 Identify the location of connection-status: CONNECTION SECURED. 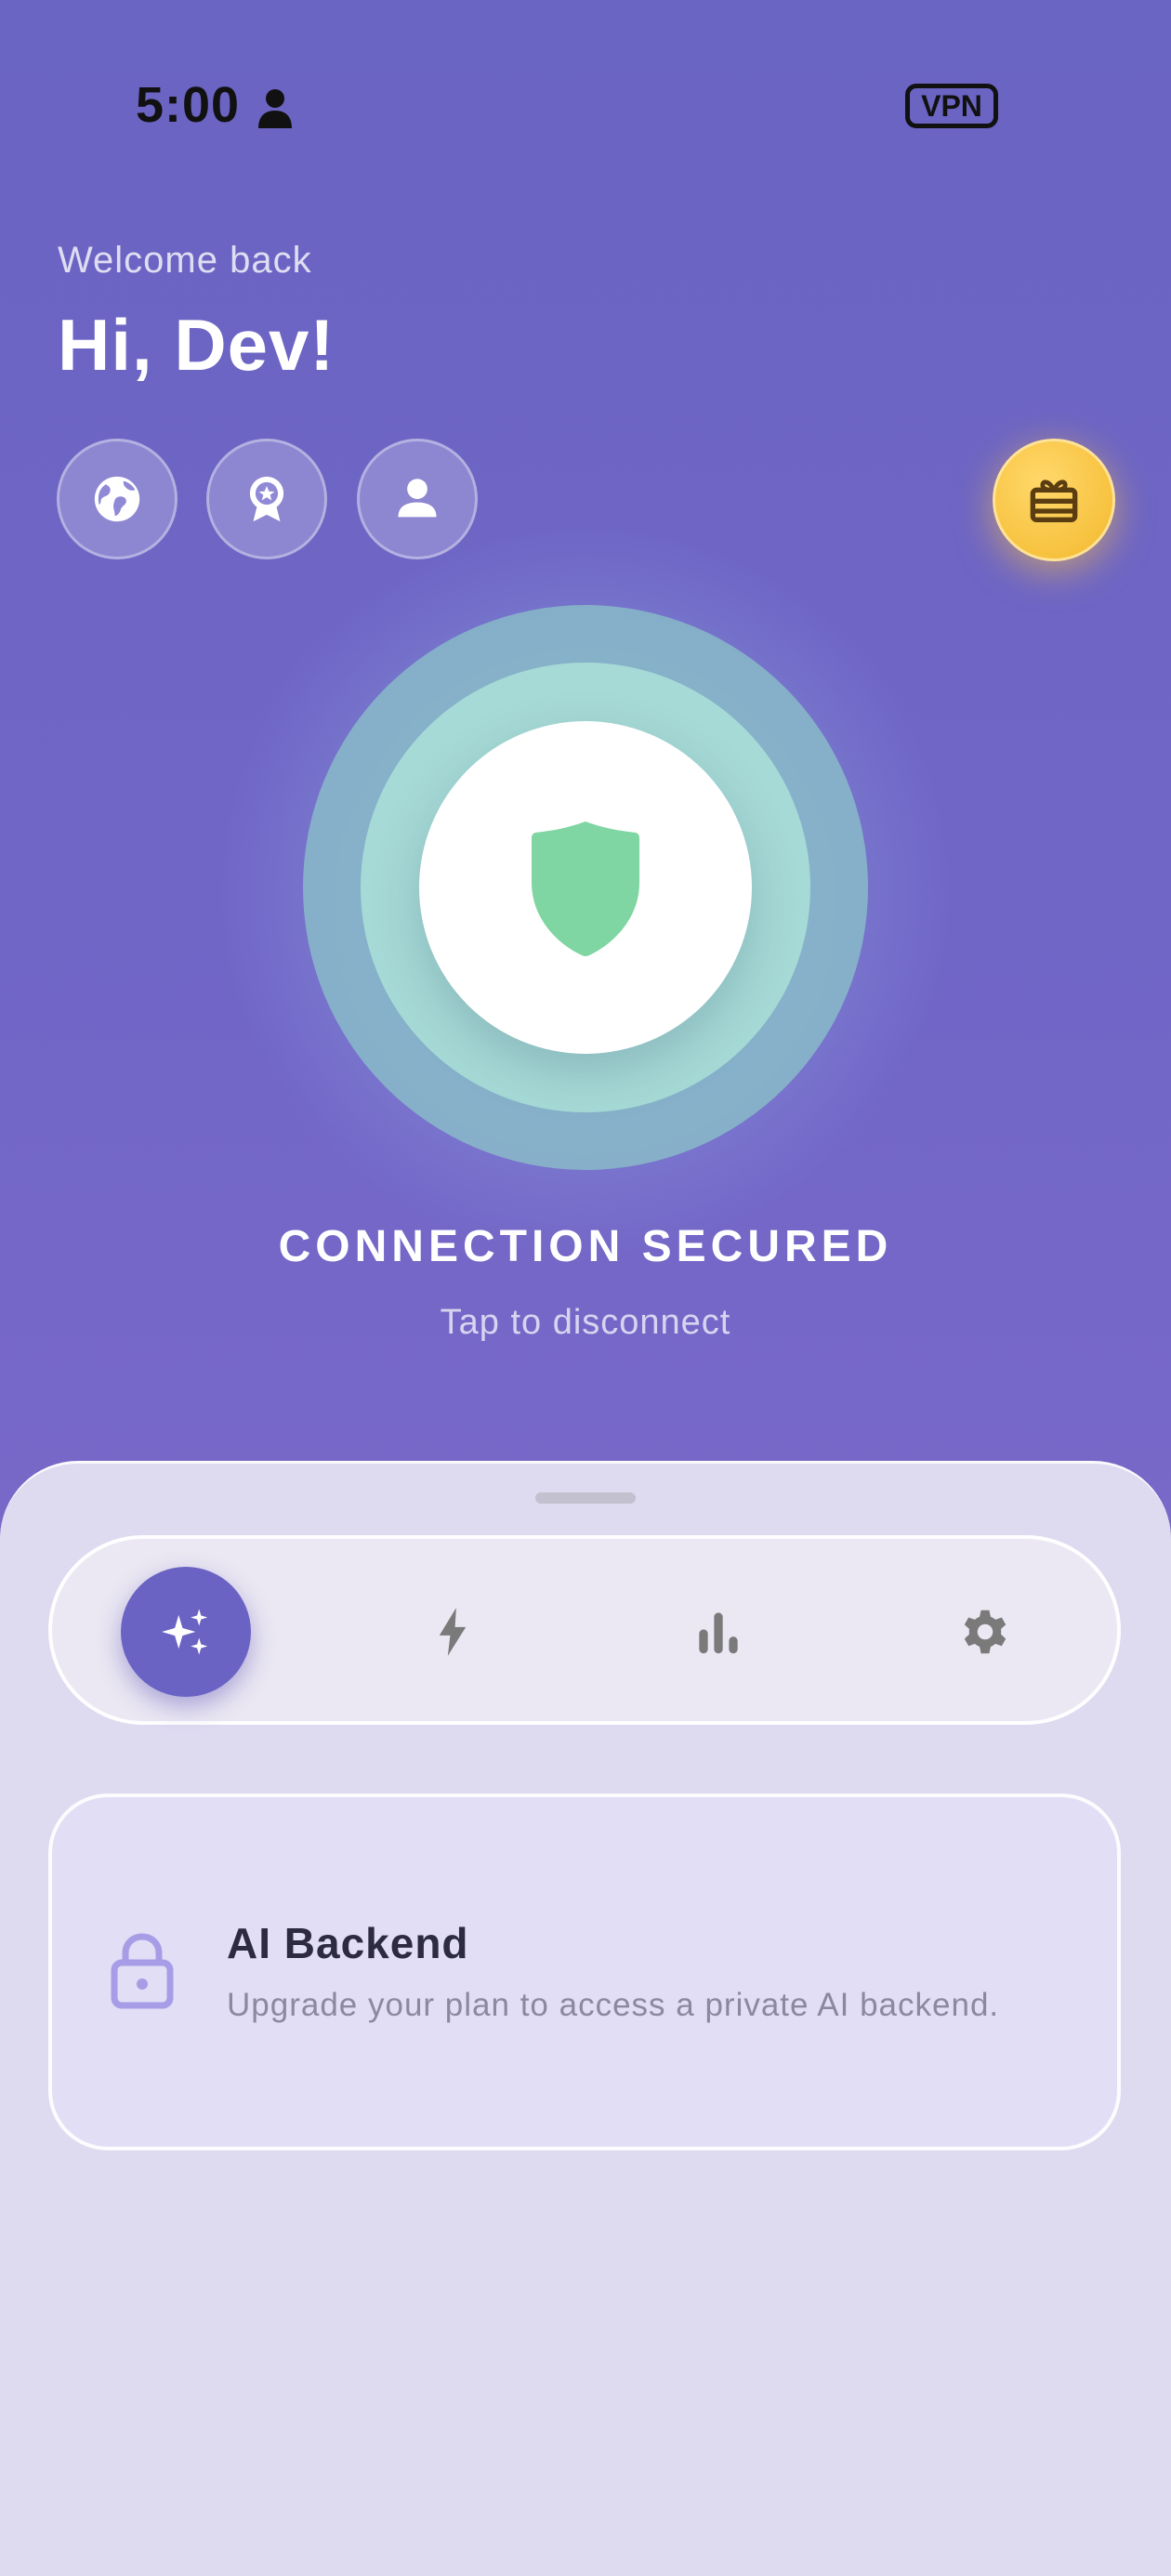
(586, 1246).